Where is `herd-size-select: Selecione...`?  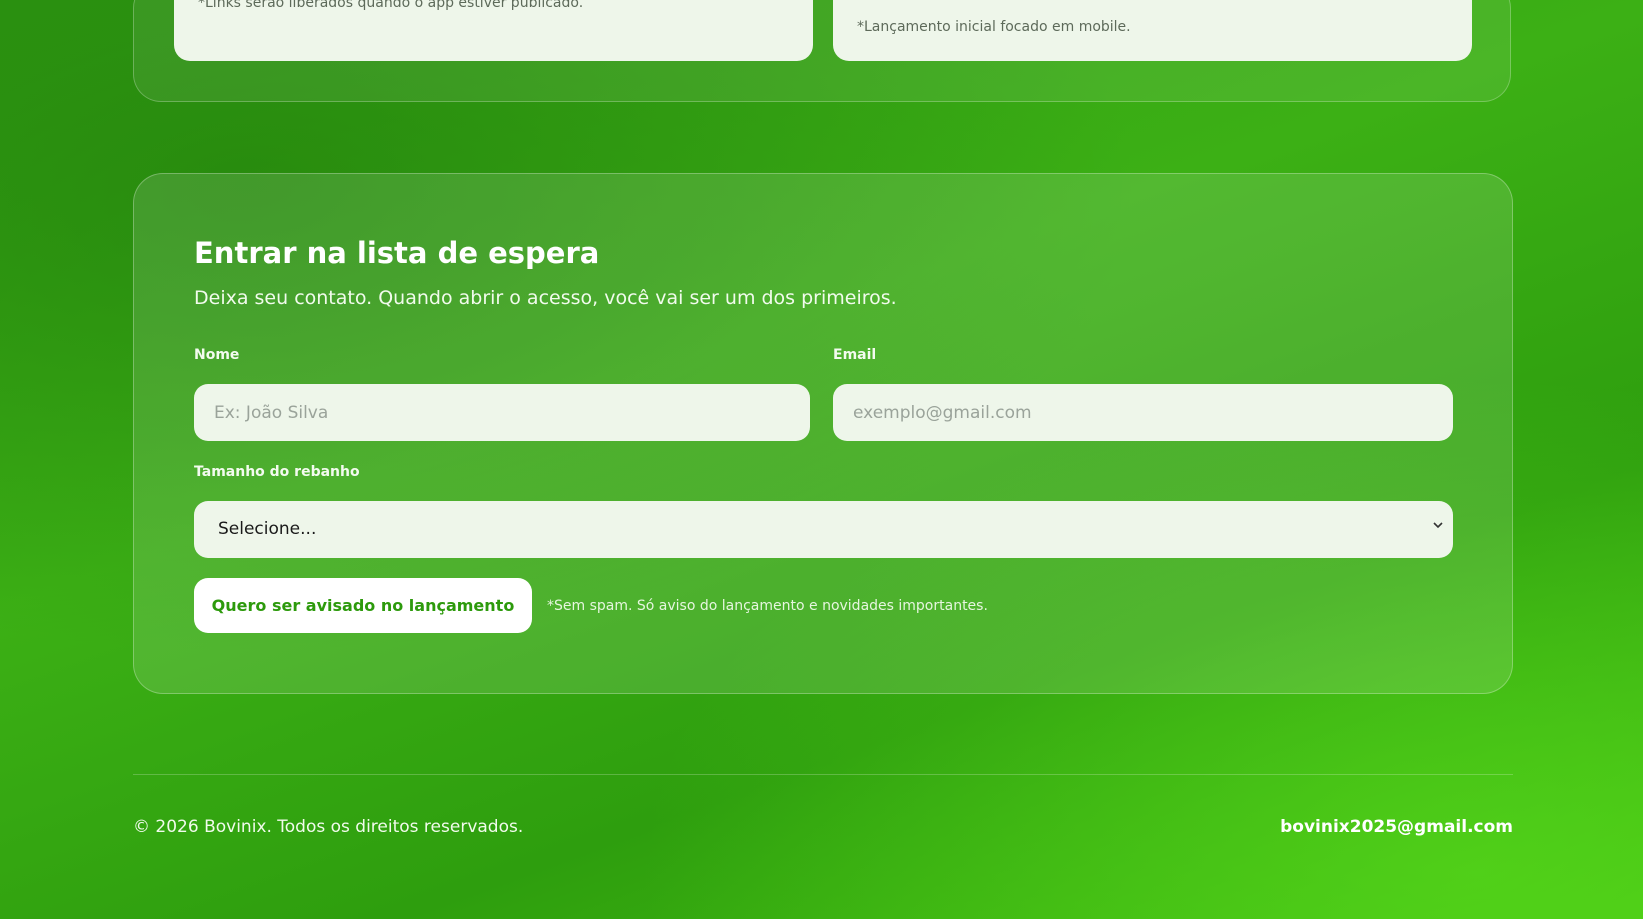
herd-size-select: Selecione... is located at coordinates (823, 529).